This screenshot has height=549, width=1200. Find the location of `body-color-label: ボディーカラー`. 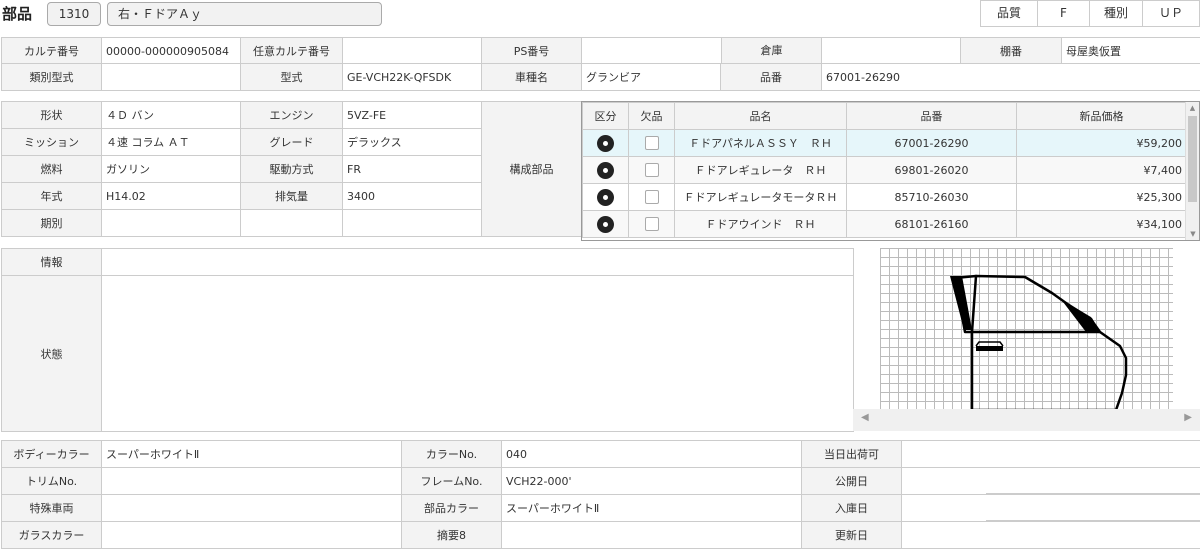

body-color-label: ボディーカラー is located at coordinates (51, 454).